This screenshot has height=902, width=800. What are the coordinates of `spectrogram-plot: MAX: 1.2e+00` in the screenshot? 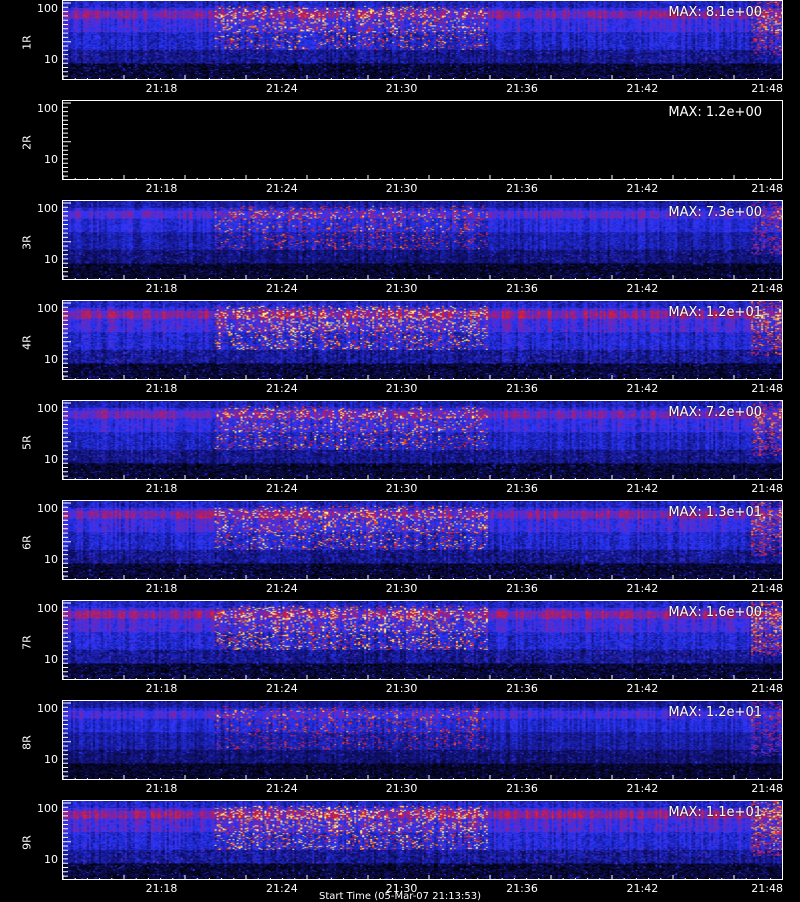 It's located at (422, 140).